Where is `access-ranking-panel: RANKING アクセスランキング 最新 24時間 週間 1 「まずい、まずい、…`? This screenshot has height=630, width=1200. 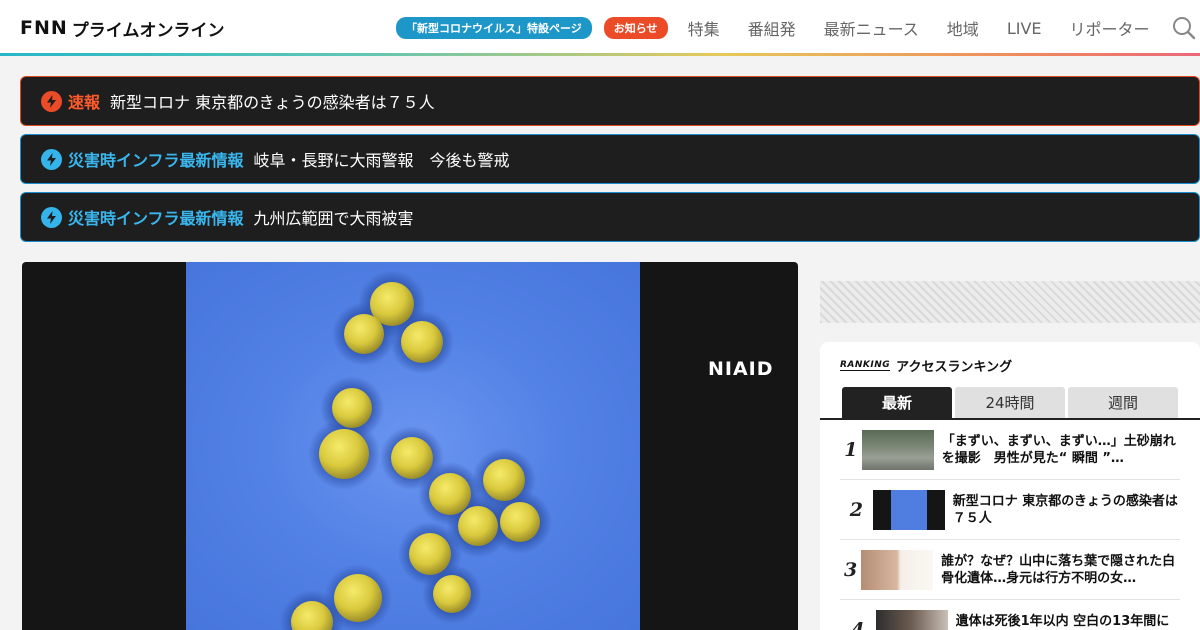
access-ranking-panel: RANKING アクセスランキング 最新 24時間 週間 1 「まずい、まずい、… is located at coordinates (1010, 486).